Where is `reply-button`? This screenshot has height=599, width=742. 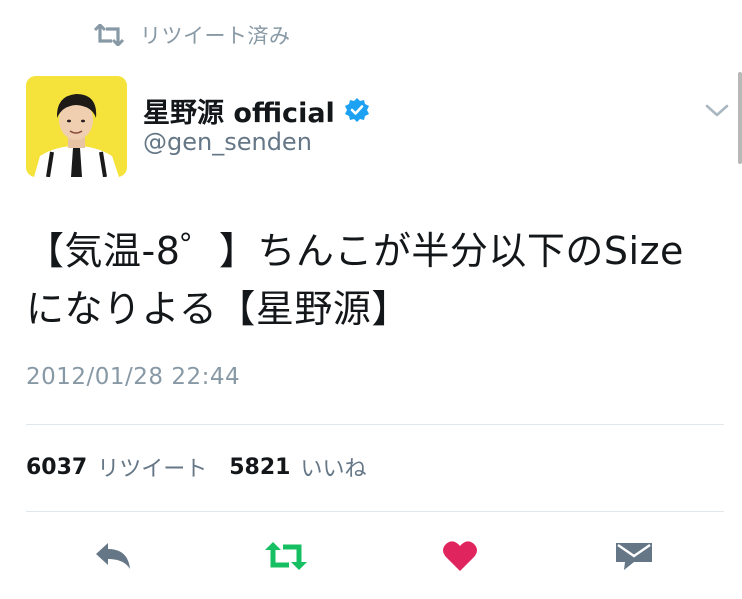 reply-button is located at coordinates (114, 556).